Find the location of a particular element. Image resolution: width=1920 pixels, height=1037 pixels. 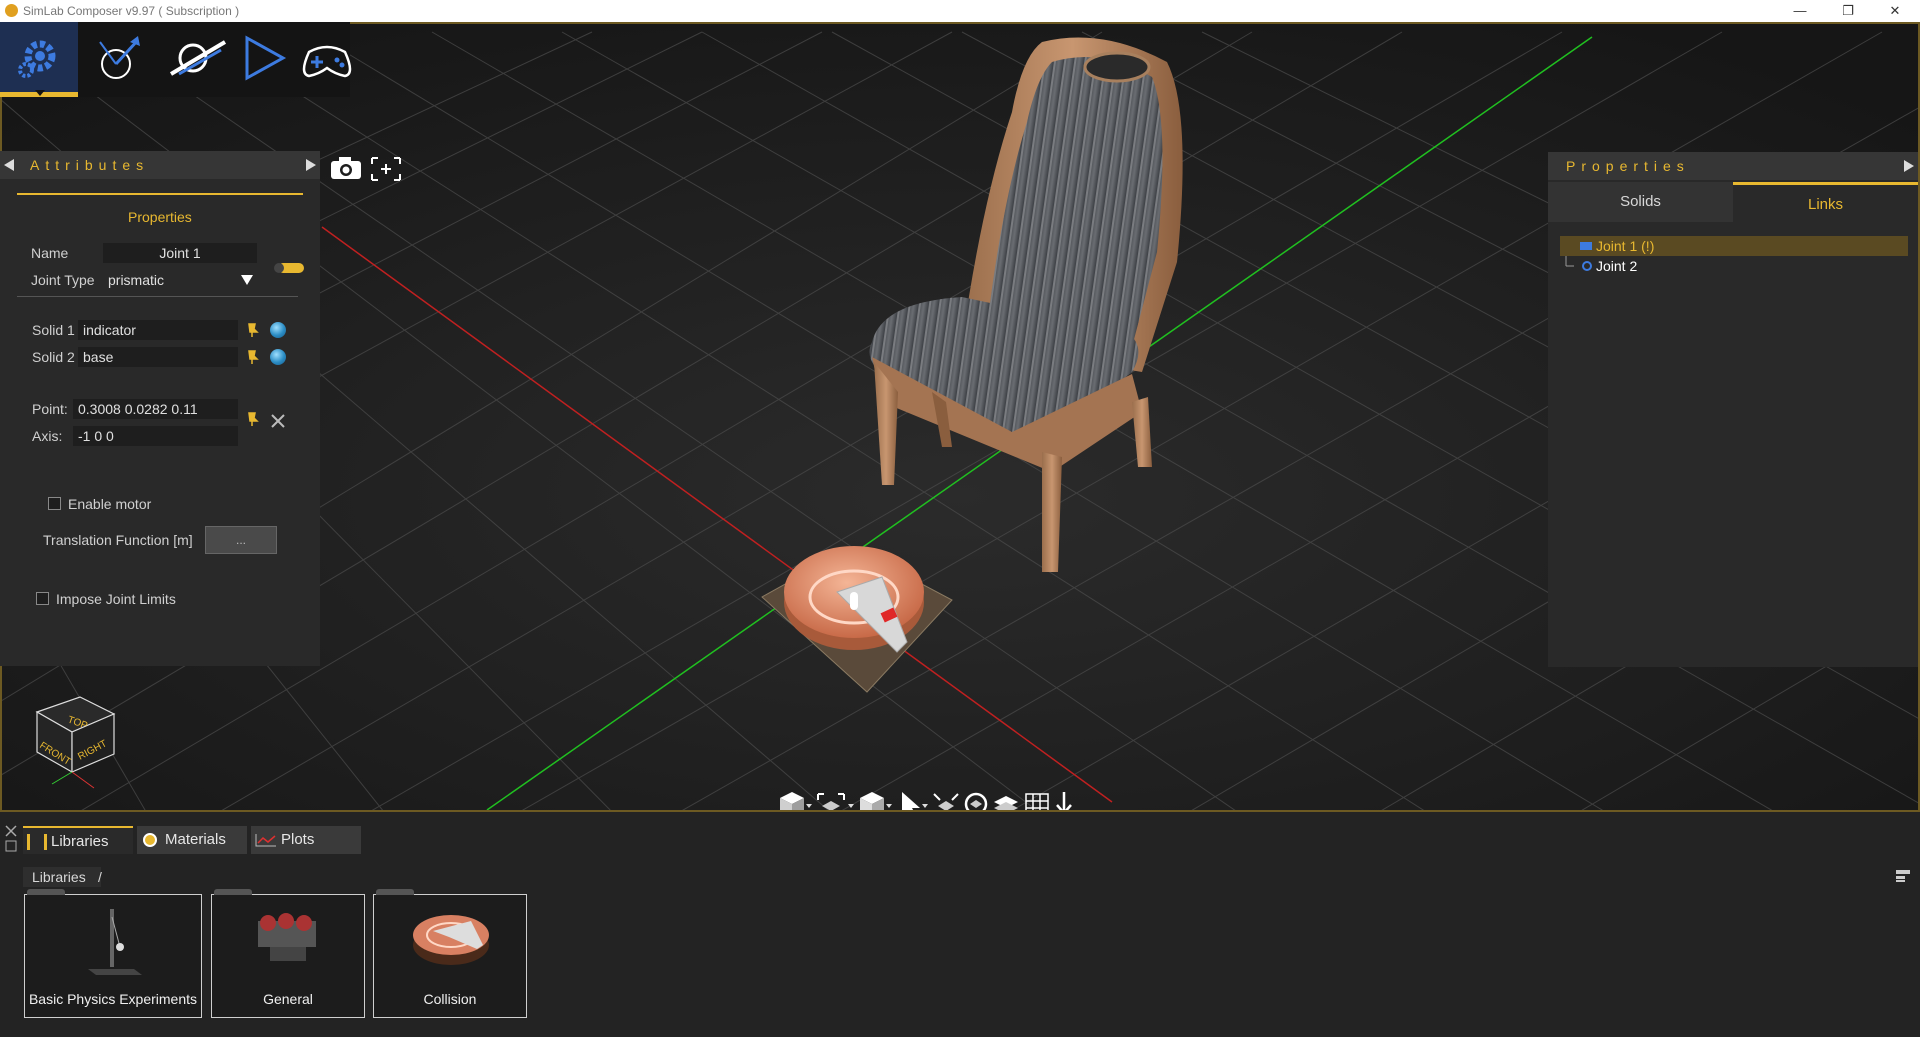

locate-solid1-icon is located at coordinates (278, 330).